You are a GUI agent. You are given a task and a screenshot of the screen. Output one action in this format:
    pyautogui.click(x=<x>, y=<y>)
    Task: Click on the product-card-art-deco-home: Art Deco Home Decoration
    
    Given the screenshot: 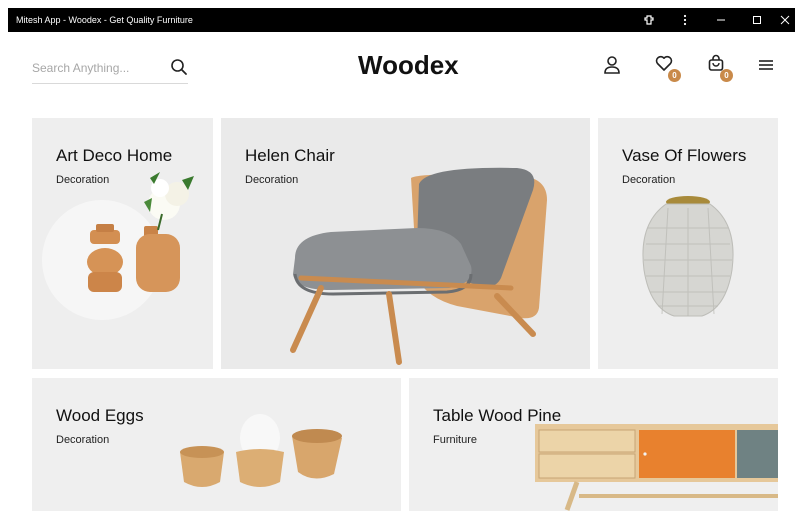 What is the action you would take?
    pyautogui.click(x=122, y=243)
    